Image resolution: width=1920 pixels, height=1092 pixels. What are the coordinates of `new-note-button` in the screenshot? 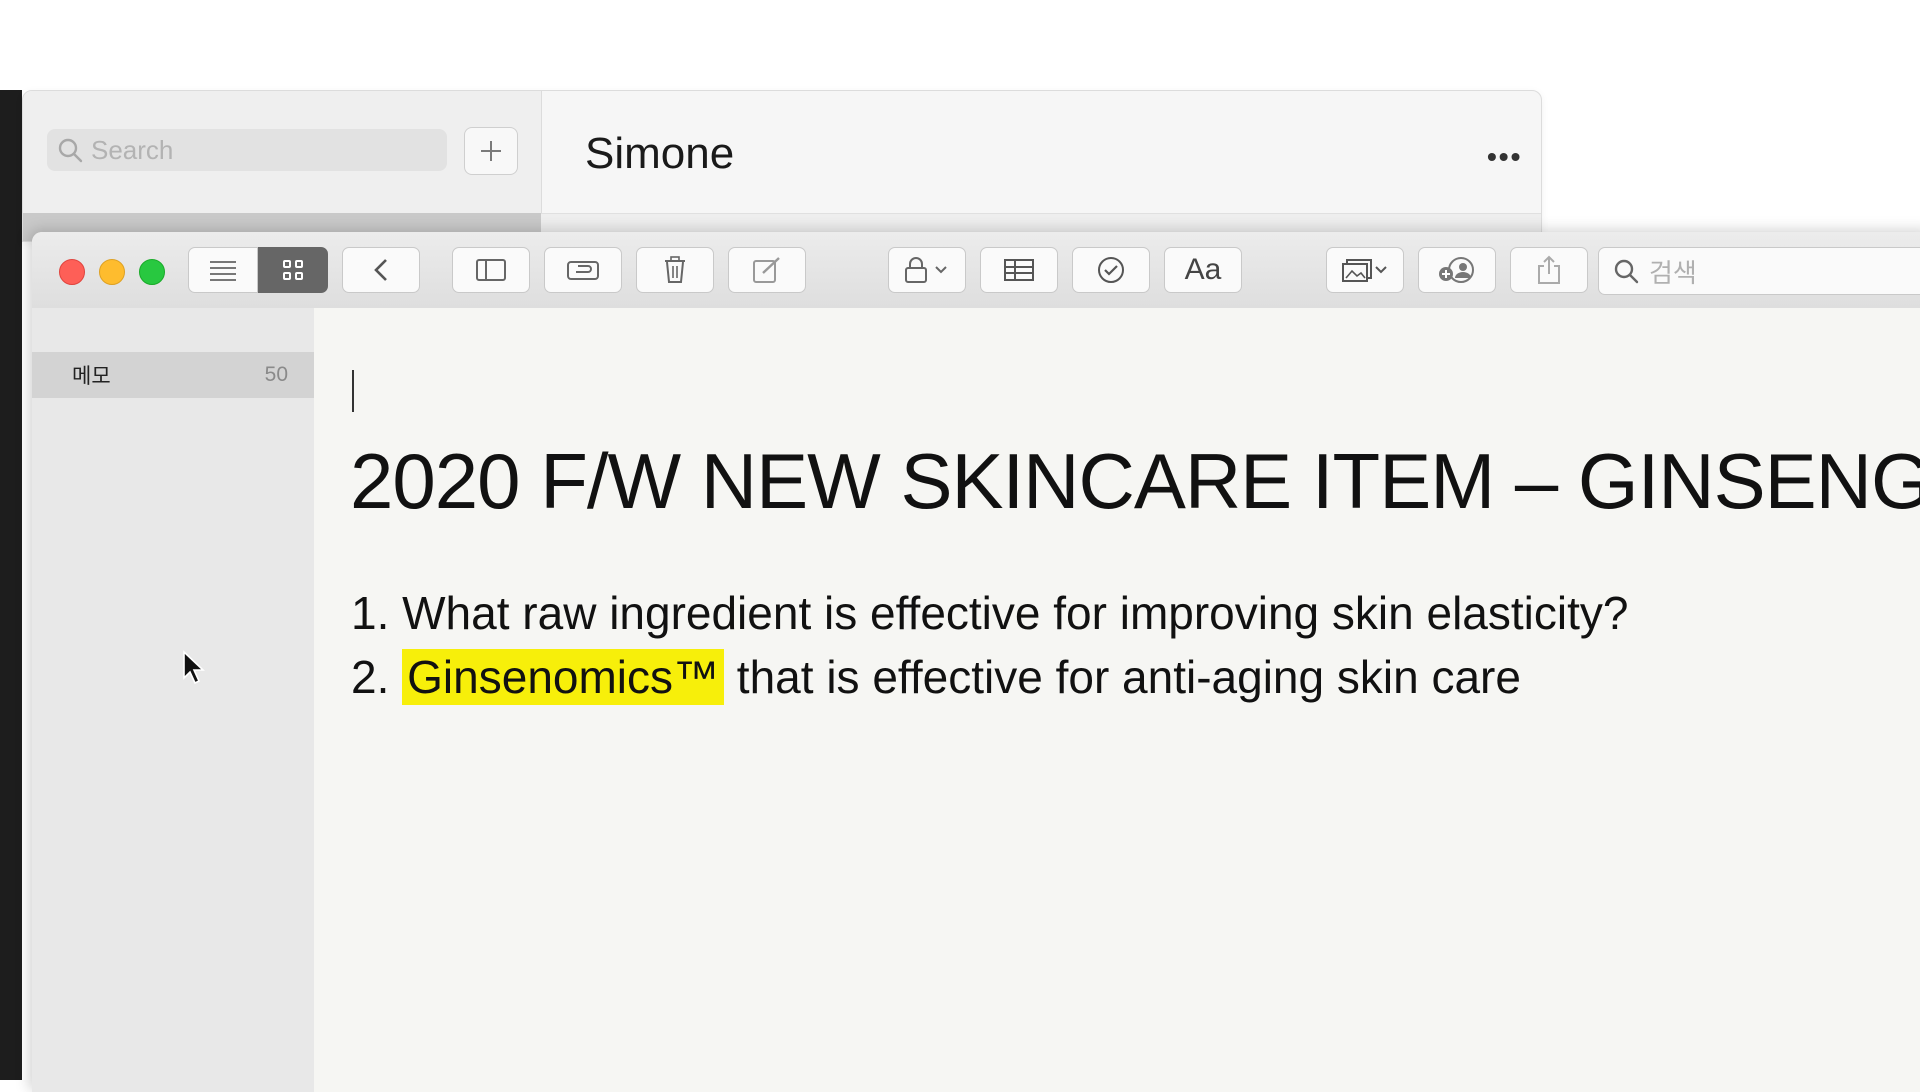 It's located at (491, 151).